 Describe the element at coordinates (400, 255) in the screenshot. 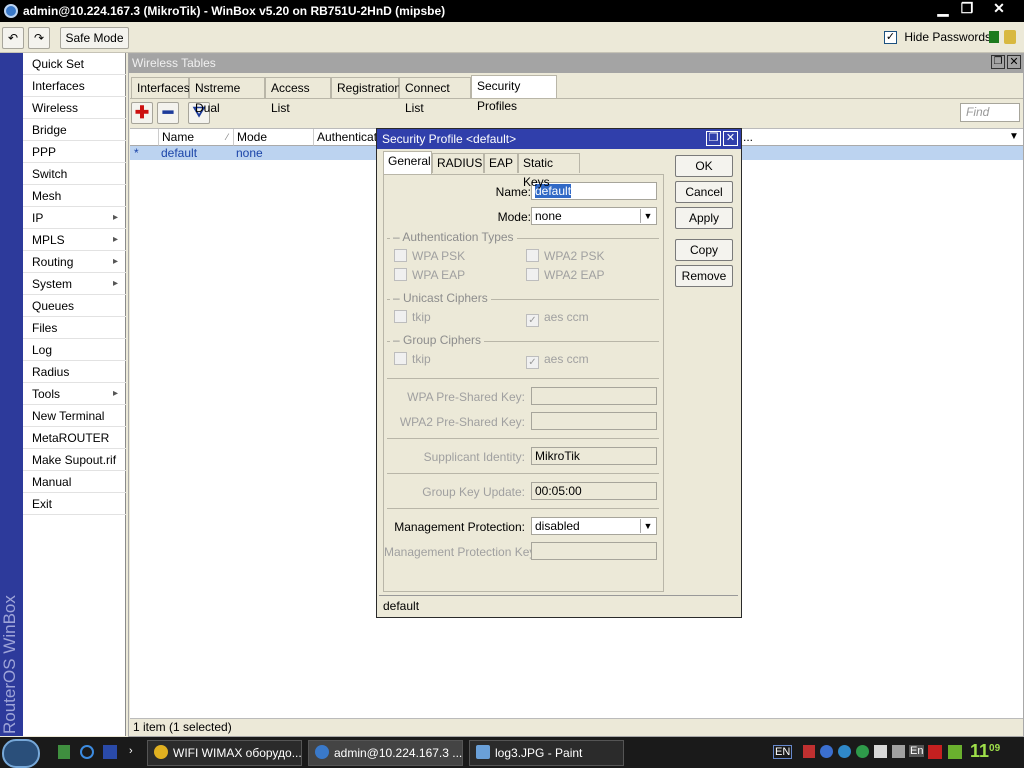

I see `wpa-psk-box` at that location.